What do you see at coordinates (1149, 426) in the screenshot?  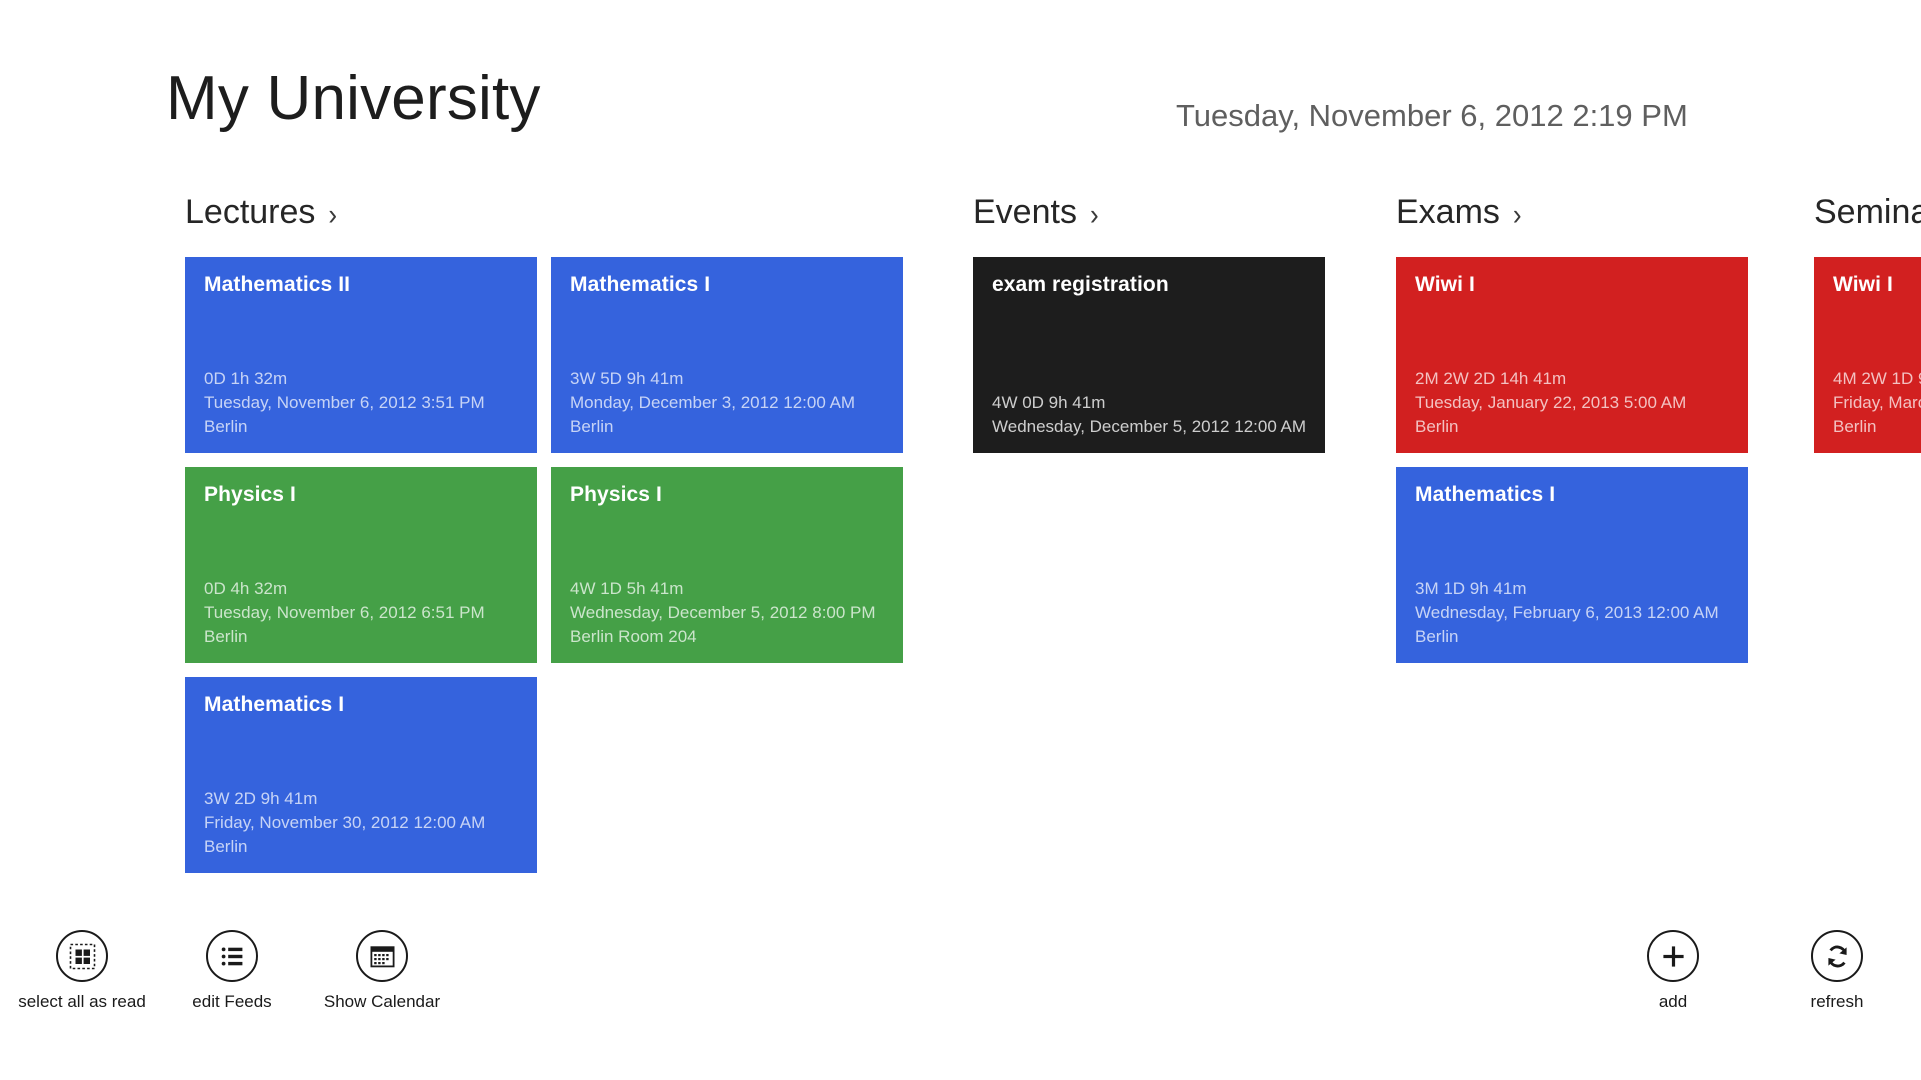 I see `tile-datetime: Wednesday, December 5, 2012 12:00 AM` at bounding box center [1149, 426].